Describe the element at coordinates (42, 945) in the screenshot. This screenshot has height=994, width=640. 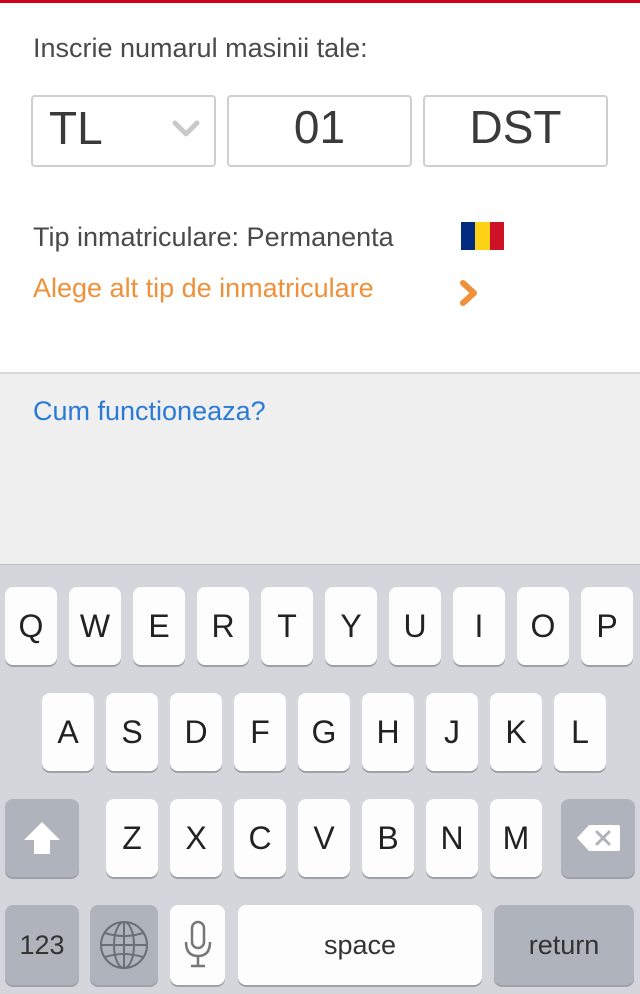
I see `numbers-key: 123` at that location.